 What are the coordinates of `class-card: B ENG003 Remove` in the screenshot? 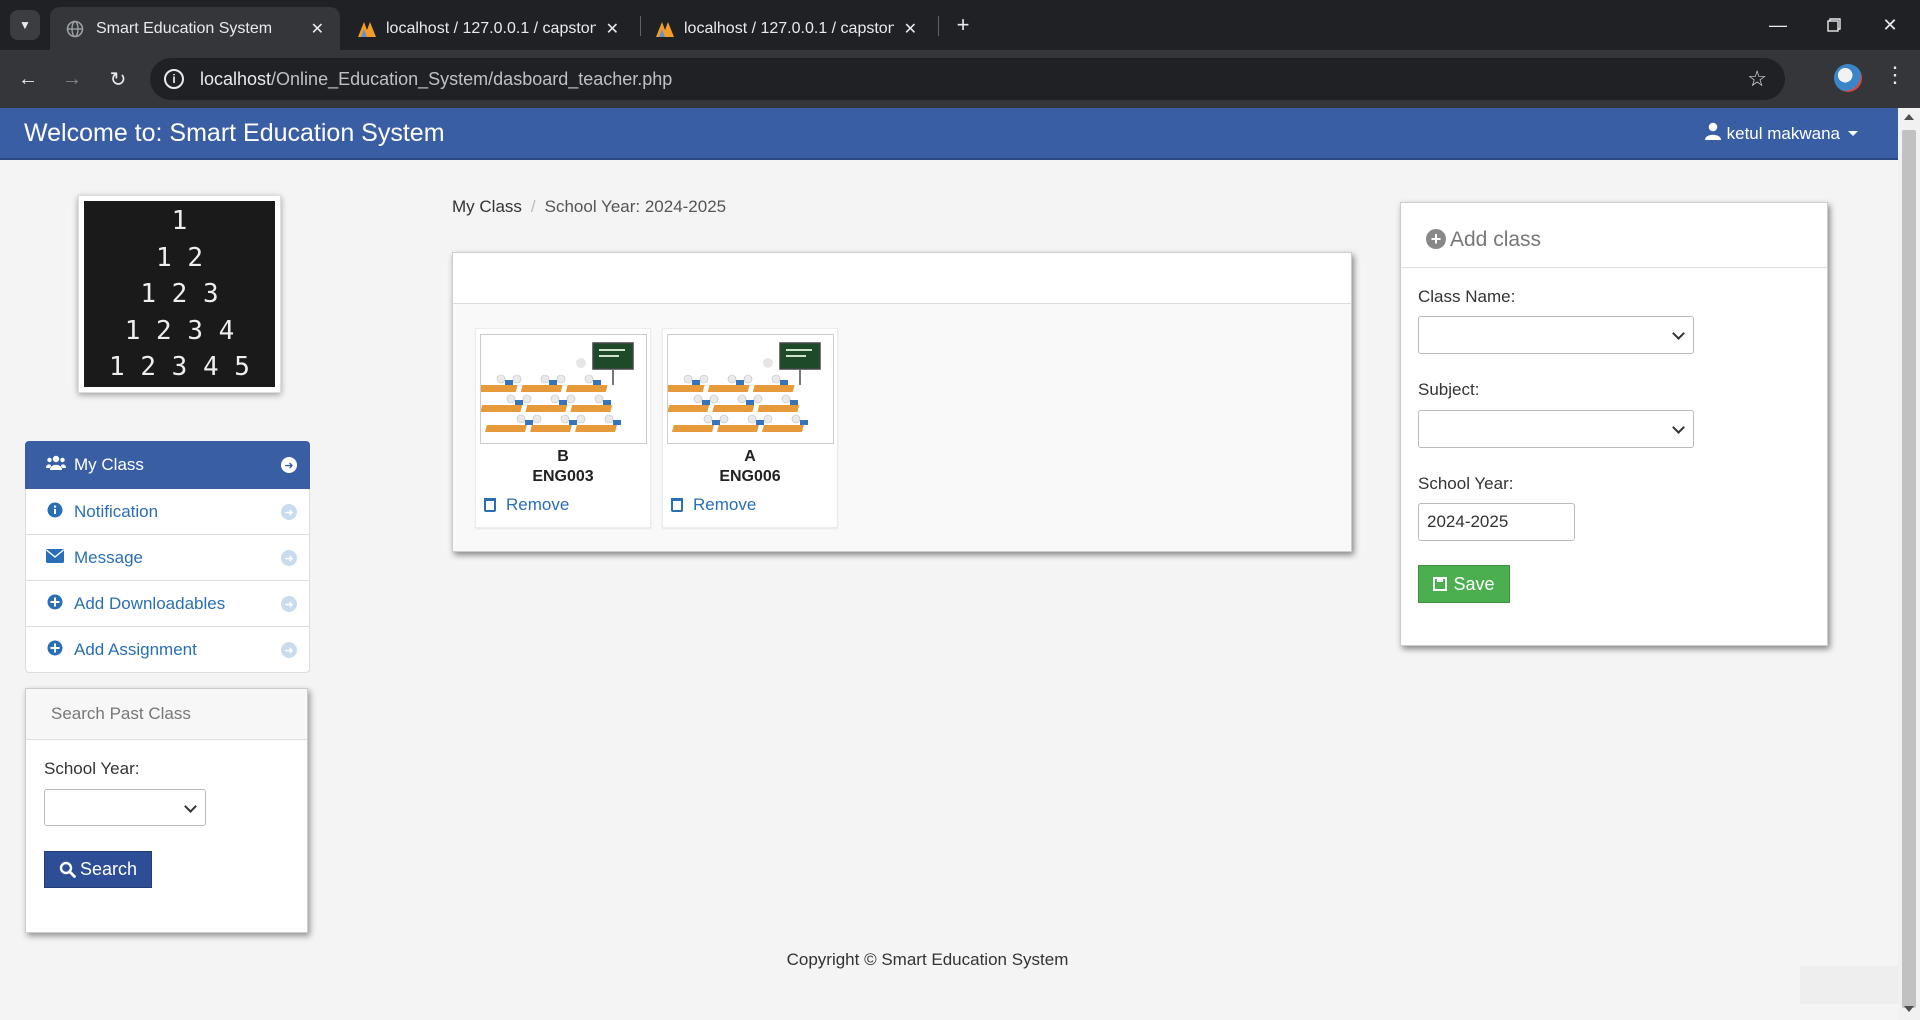 It's located at (563, 428).